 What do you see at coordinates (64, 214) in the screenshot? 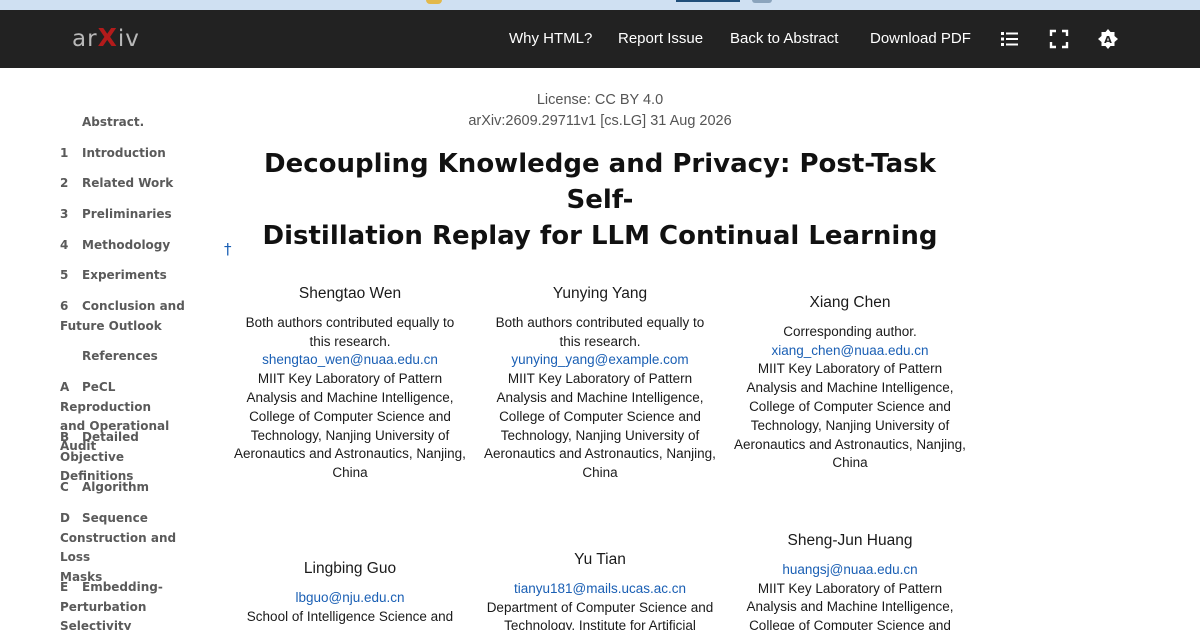
I see `toc-number: 3` at bounding box center [64, 214].